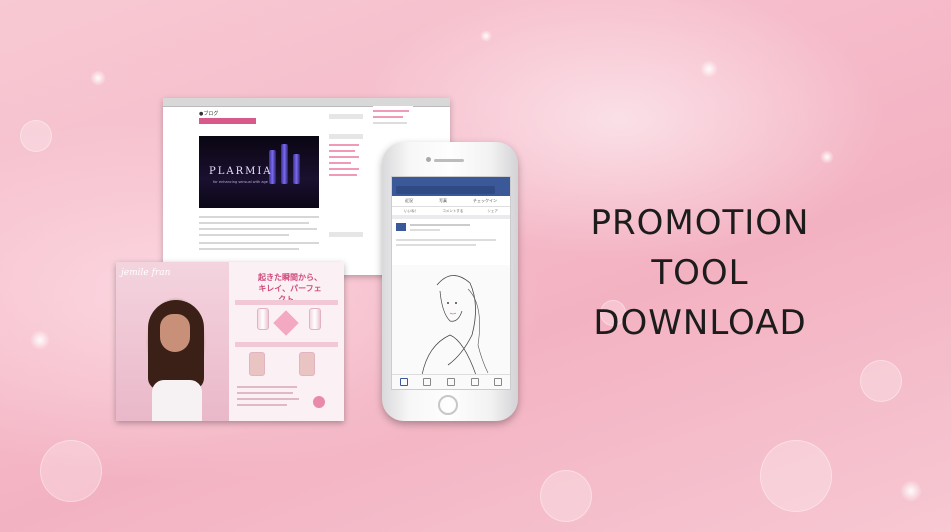  I want to click on tab-friends-icon, so click(427, 382).